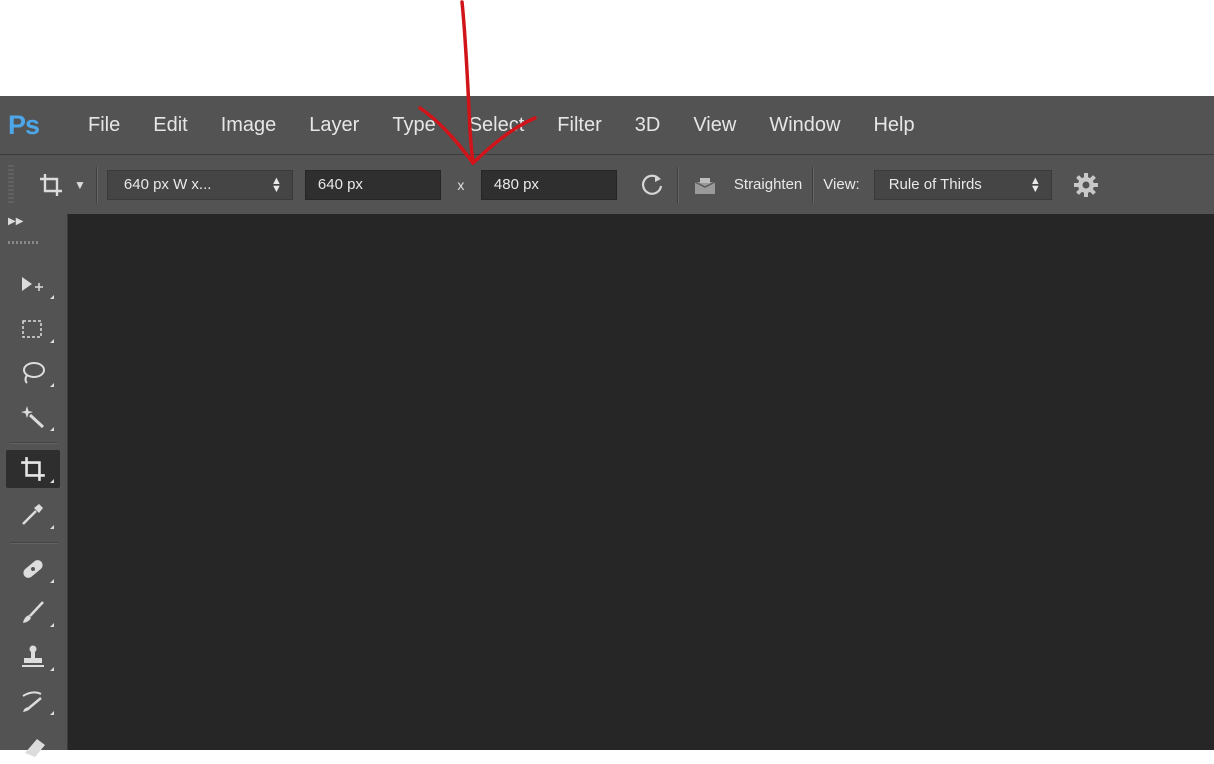 The image size is (1214, 764). I want to click on menu-file: File, so click(104, 125).